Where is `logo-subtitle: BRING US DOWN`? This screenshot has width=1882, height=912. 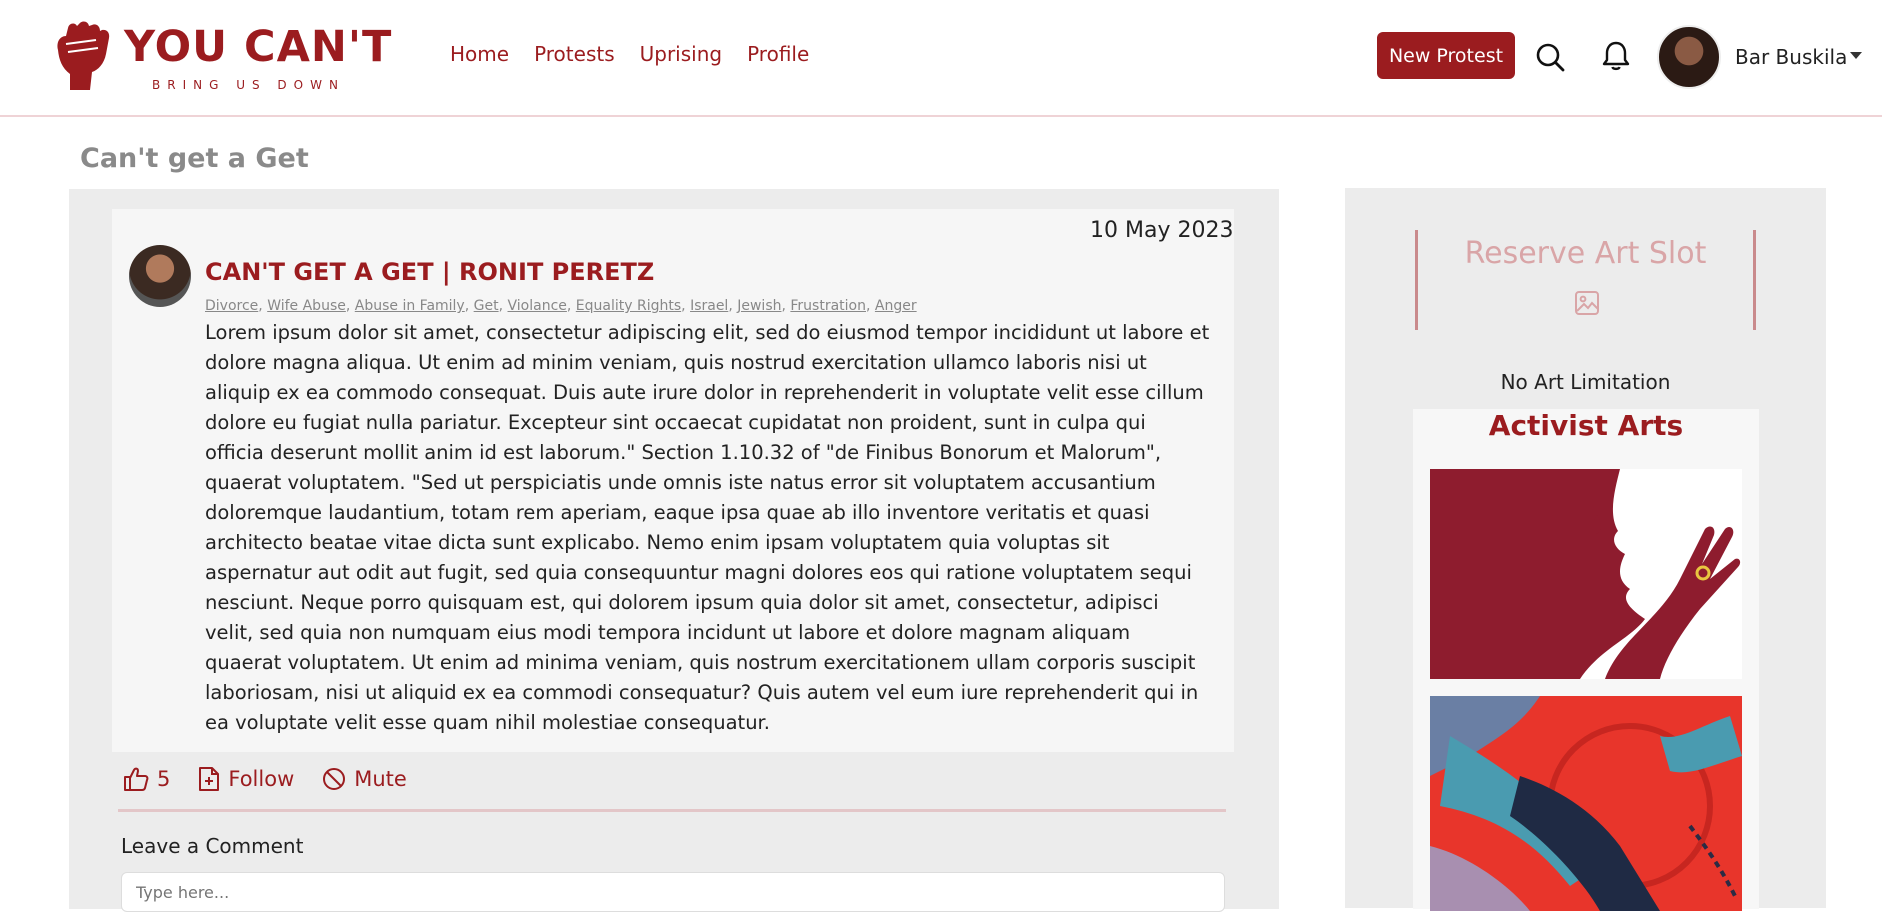
logo-subtitle: BRING US DOWN is located at coordinates (248, 85).